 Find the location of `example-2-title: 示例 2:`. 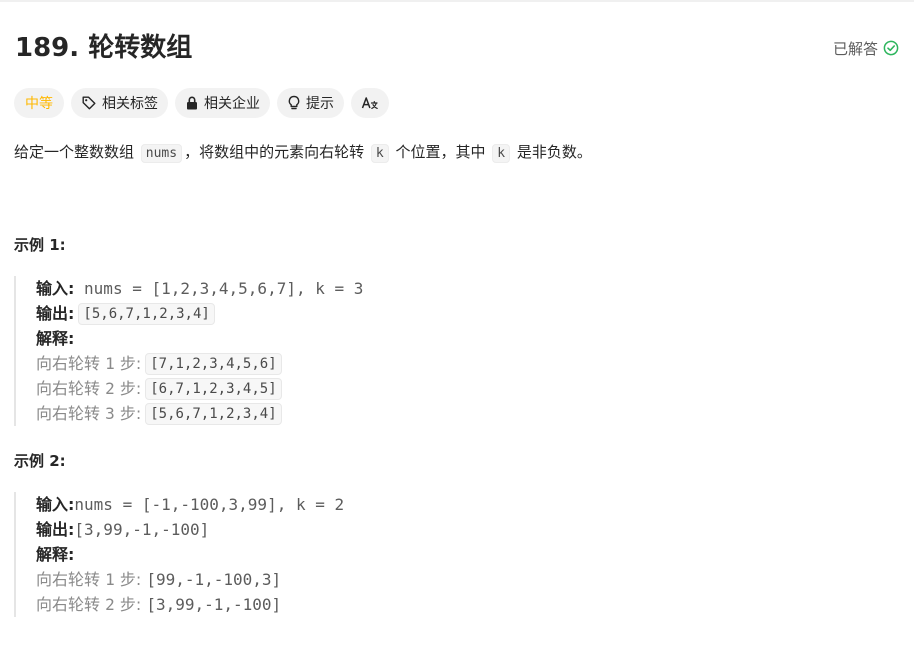

example-2-title: 示例 2: is located at coordinates (40, 461).